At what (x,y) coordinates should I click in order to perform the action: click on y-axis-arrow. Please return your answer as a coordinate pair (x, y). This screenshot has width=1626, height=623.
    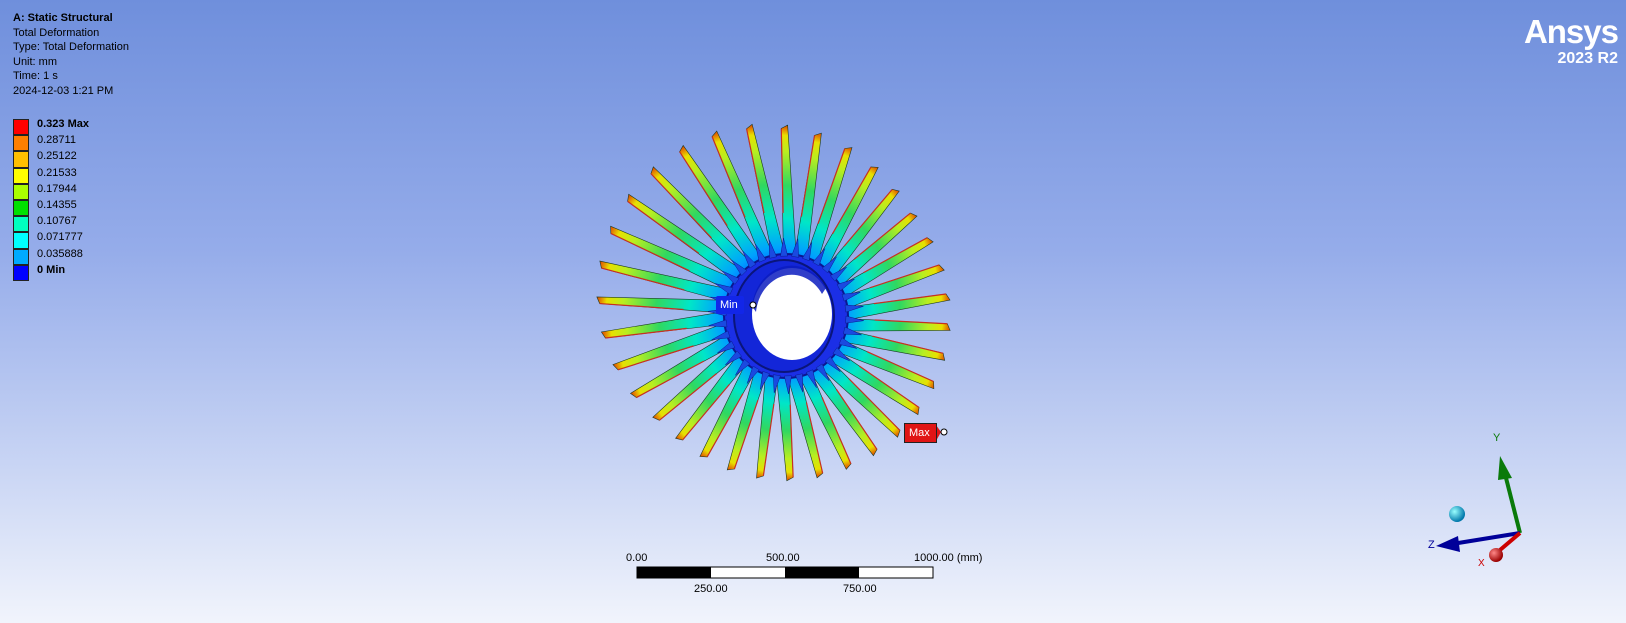
    Looking at the image, I should click on (1505, 468).